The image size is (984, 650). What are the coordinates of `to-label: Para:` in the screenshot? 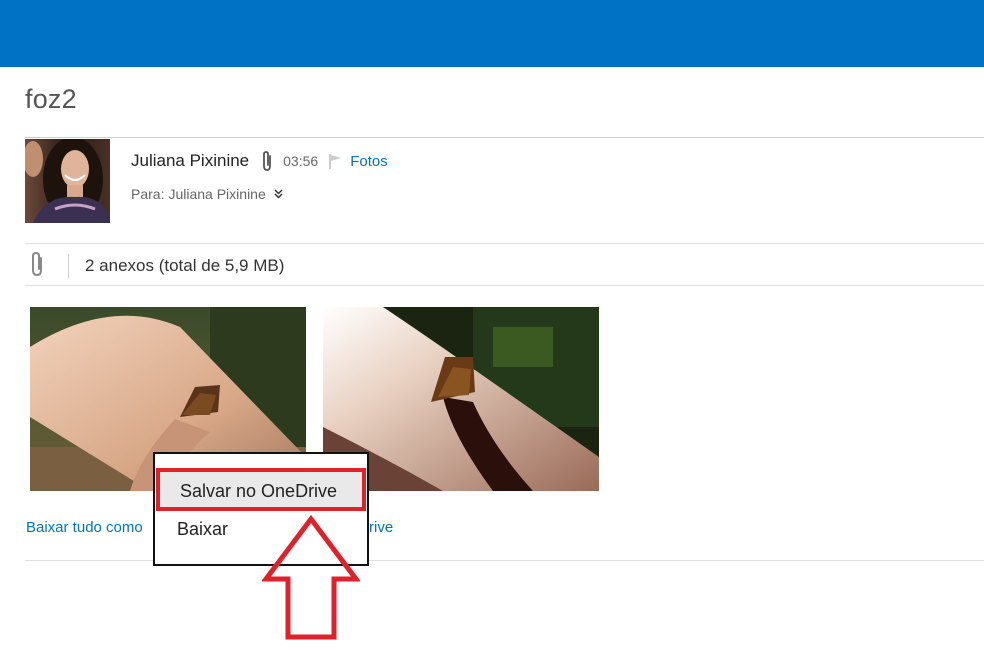 It's located at (148, 194).